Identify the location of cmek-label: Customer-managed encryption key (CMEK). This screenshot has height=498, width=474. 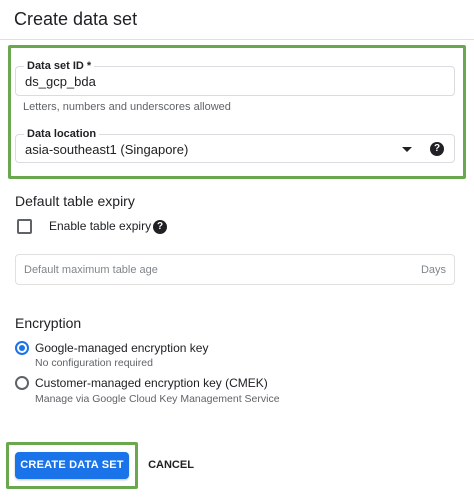
(151, 383).